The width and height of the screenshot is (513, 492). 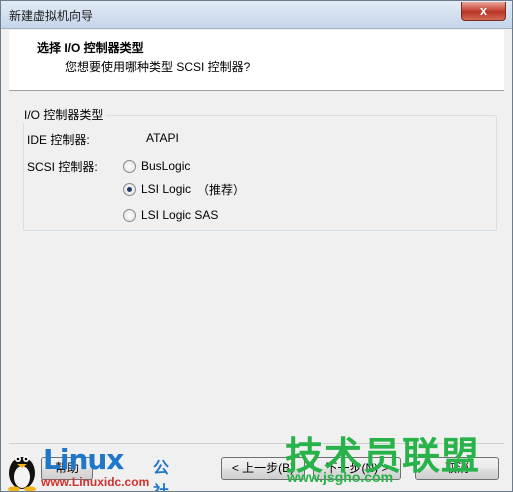 What do you see at coordinates (95, 482) in the screenshot?
I see `linux-url: www.Linuxidc.com` at bounding box center [95, 482].